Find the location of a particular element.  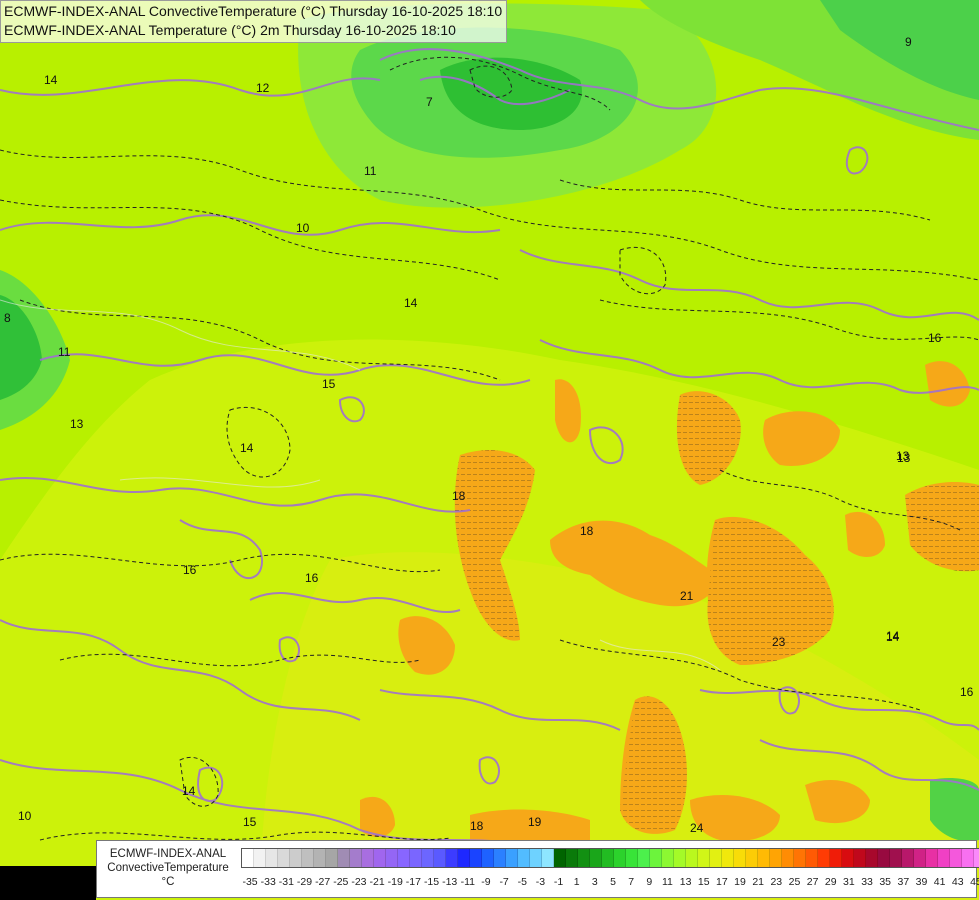

legend-tick-label: 9 is located at coordinates (649, 882).